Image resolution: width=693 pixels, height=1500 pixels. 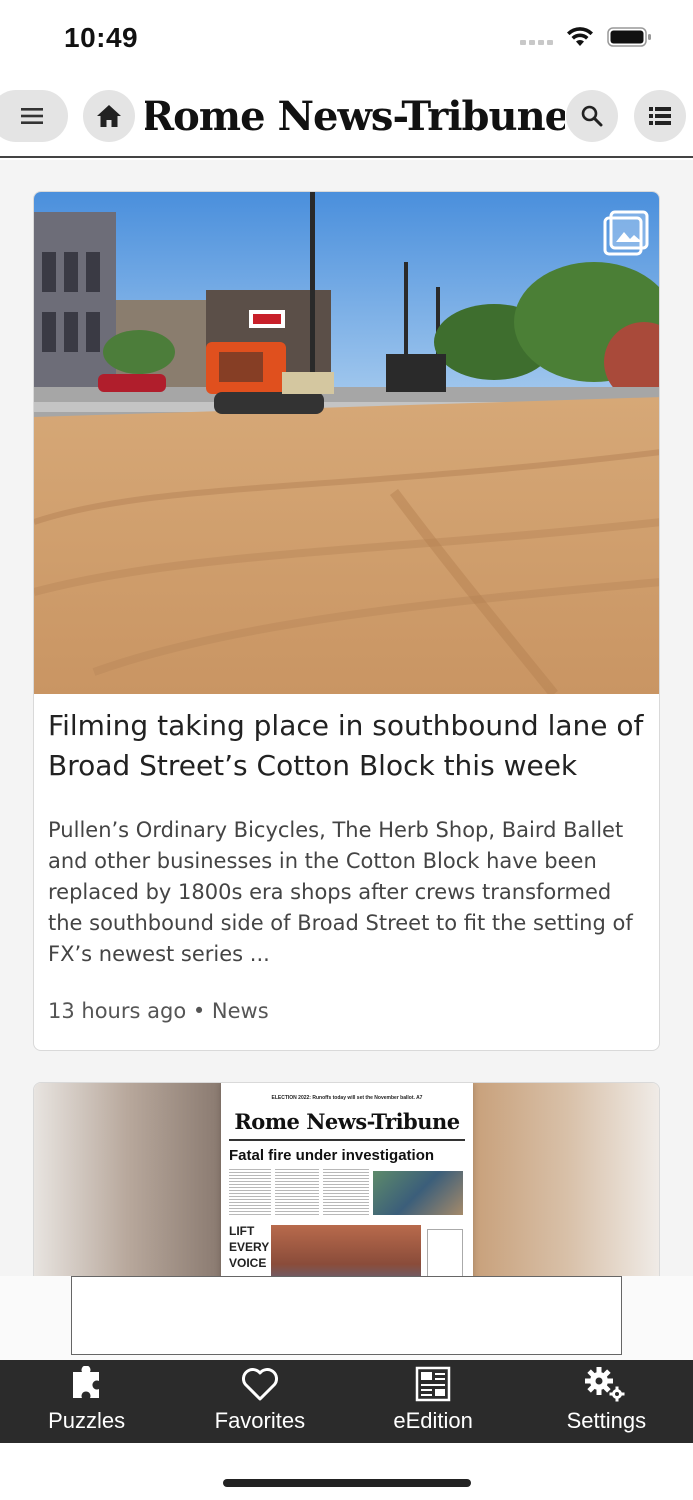 I want to click on wifi-icon, so click(x=580, y=36).